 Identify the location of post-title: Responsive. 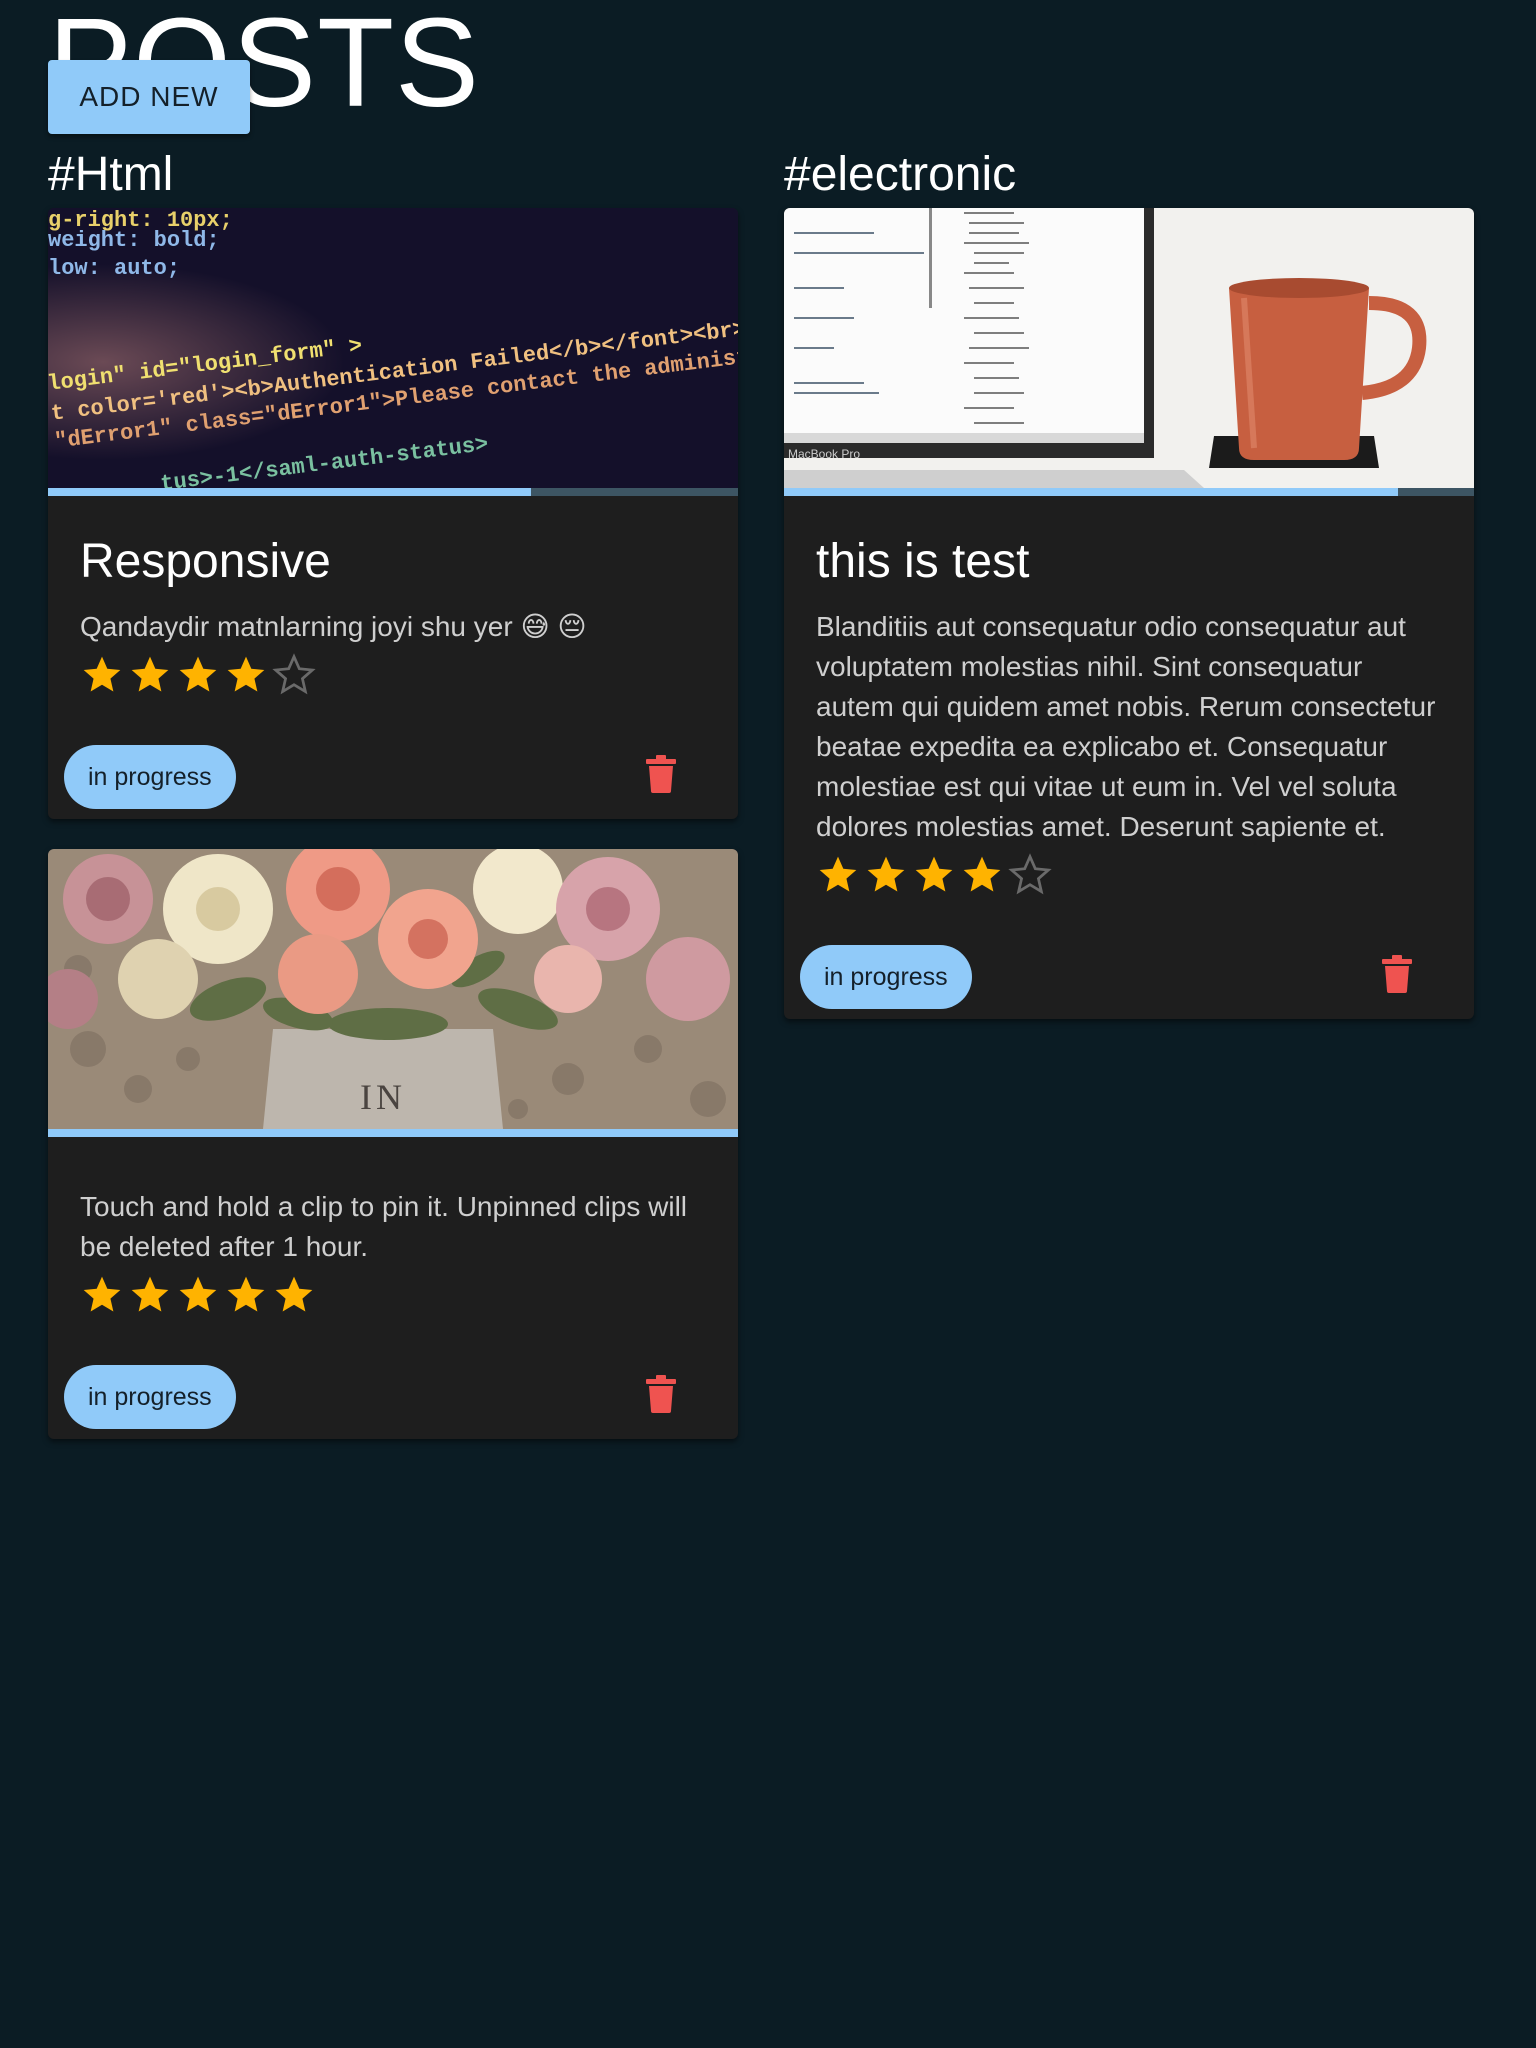
(205, 561).